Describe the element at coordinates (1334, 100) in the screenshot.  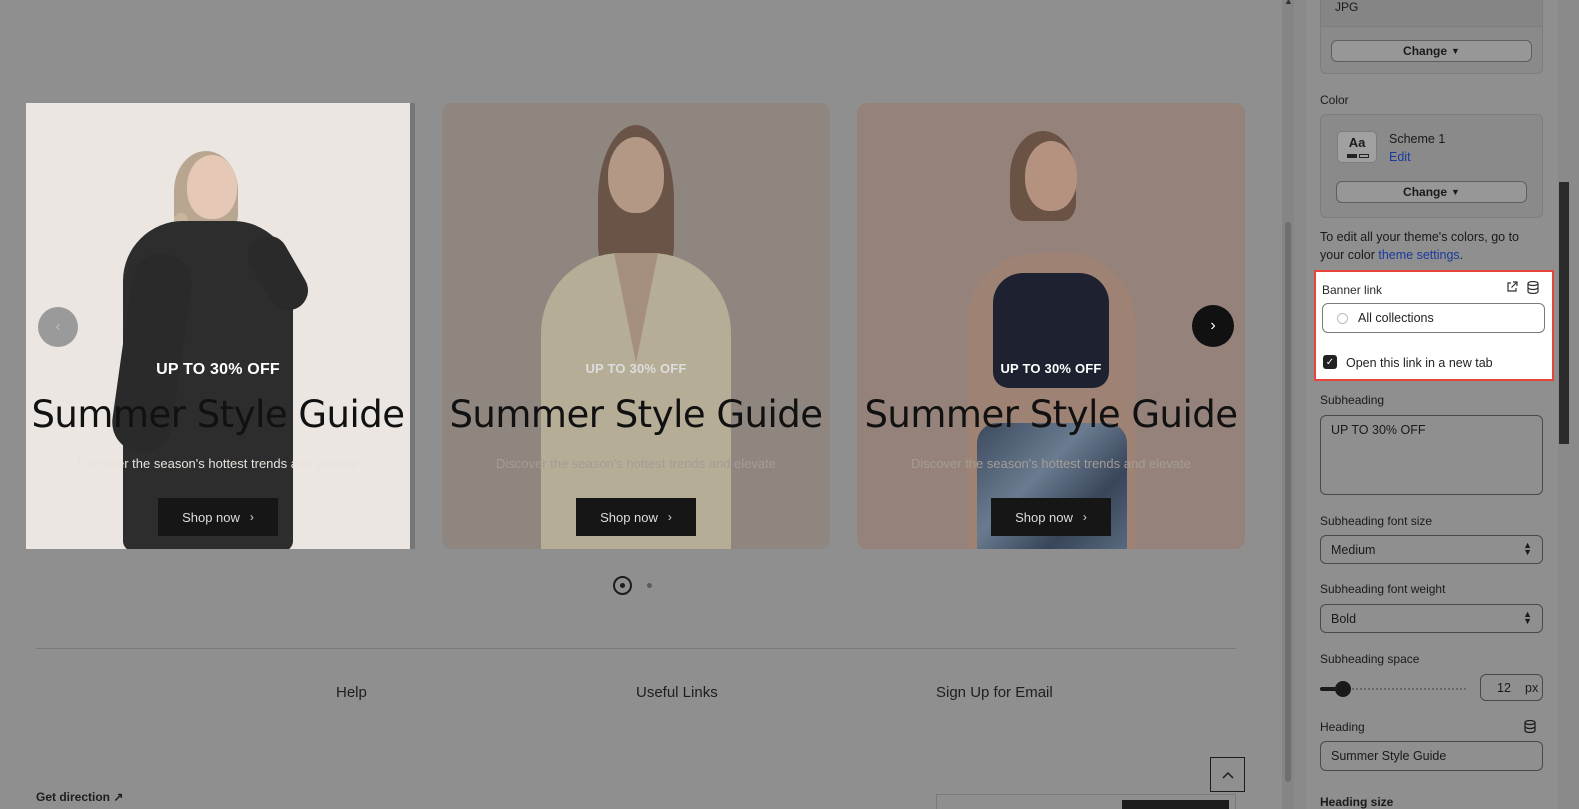
I see `color-label: Color` at that location.